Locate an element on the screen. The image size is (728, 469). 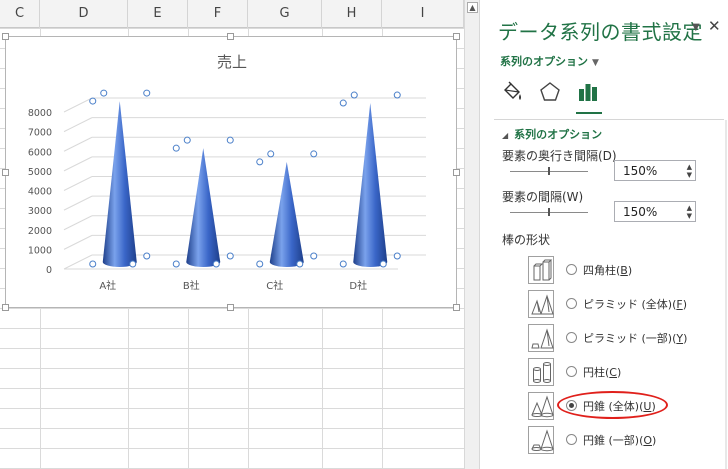
shape-option-pyramid-partial: ピラミッド (一部)(Y) is located at coordinates (623, 338).